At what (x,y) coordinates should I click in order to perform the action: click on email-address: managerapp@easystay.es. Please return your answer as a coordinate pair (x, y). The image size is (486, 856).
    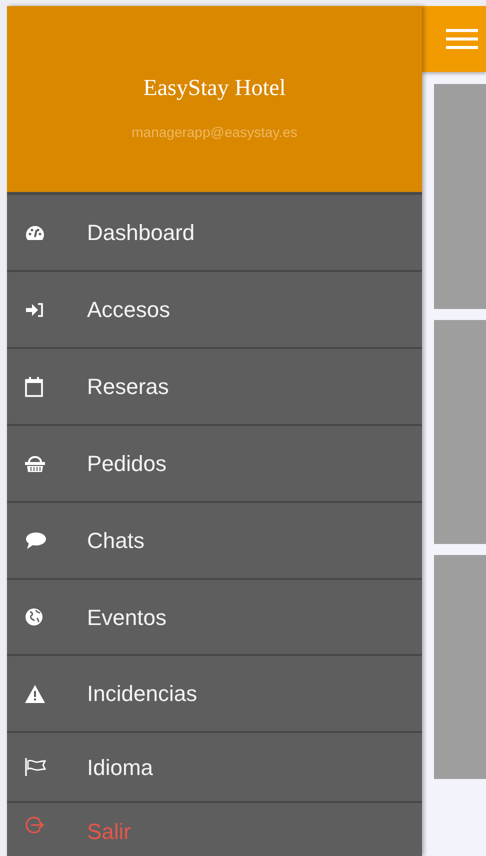
    Looking at the image, I should click on (215, 132).